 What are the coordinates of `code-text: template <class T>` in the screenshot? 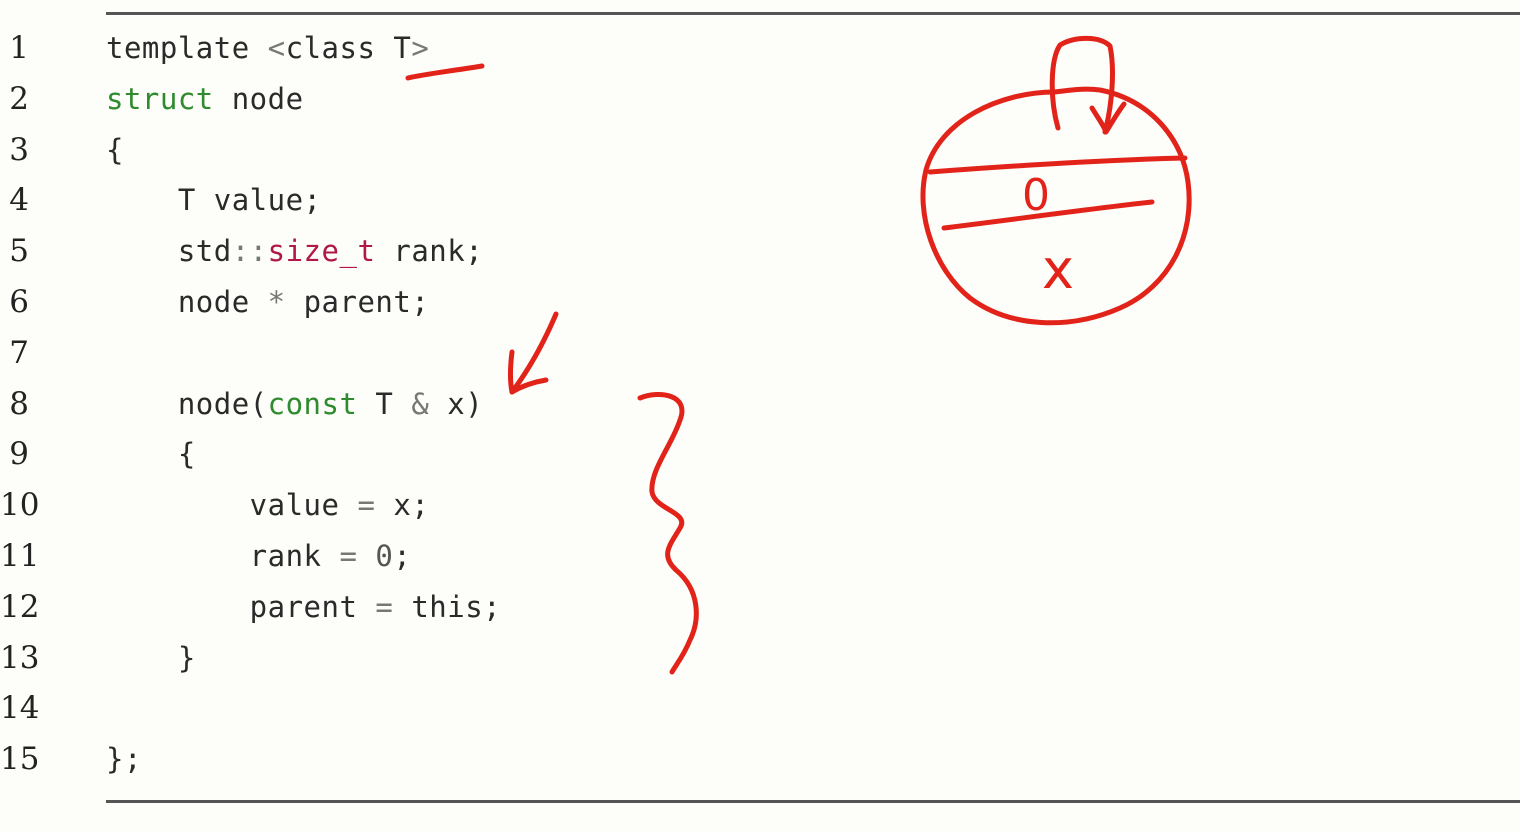 It's located at (267, 48).